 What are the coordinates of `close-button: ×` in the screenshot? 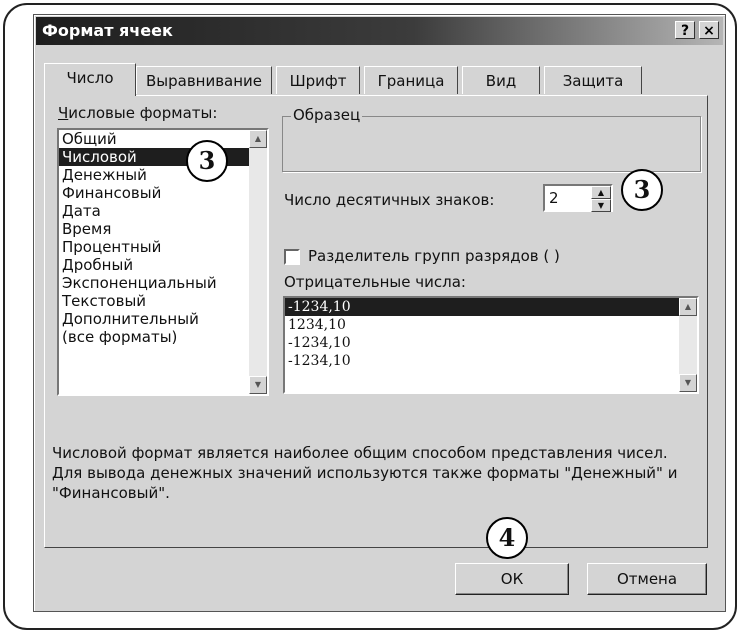 It's located at (709, 30).